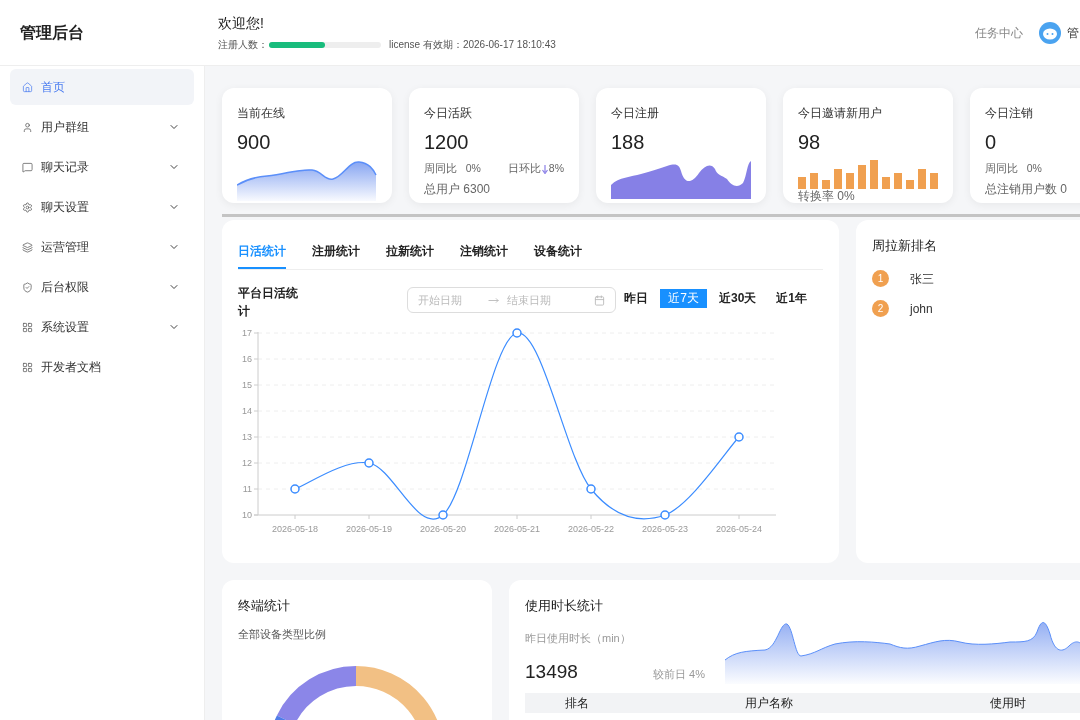  What do you see at coordinates (268, 302) in the screenshot?
I see `chart-title: 平台日活统计` at bounding box center [268, 302].